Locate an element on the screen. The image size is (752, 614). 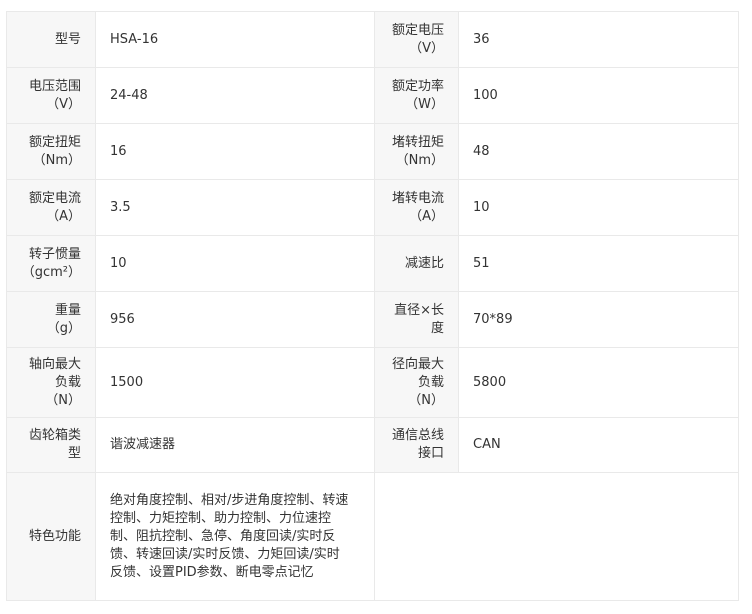
spec-label-line: 轴向最大 is located at coordinates (54, 364).